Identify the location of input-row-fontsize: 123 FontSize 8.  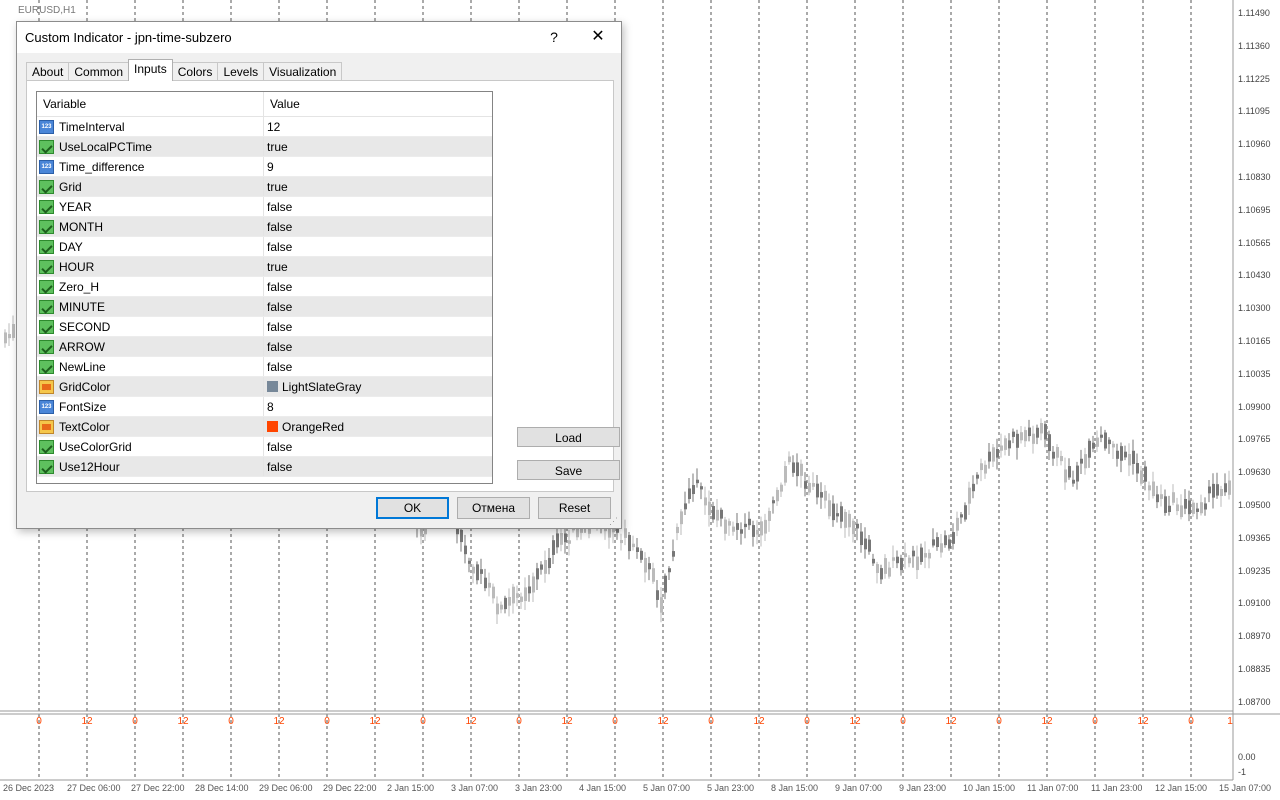
(264, 407).